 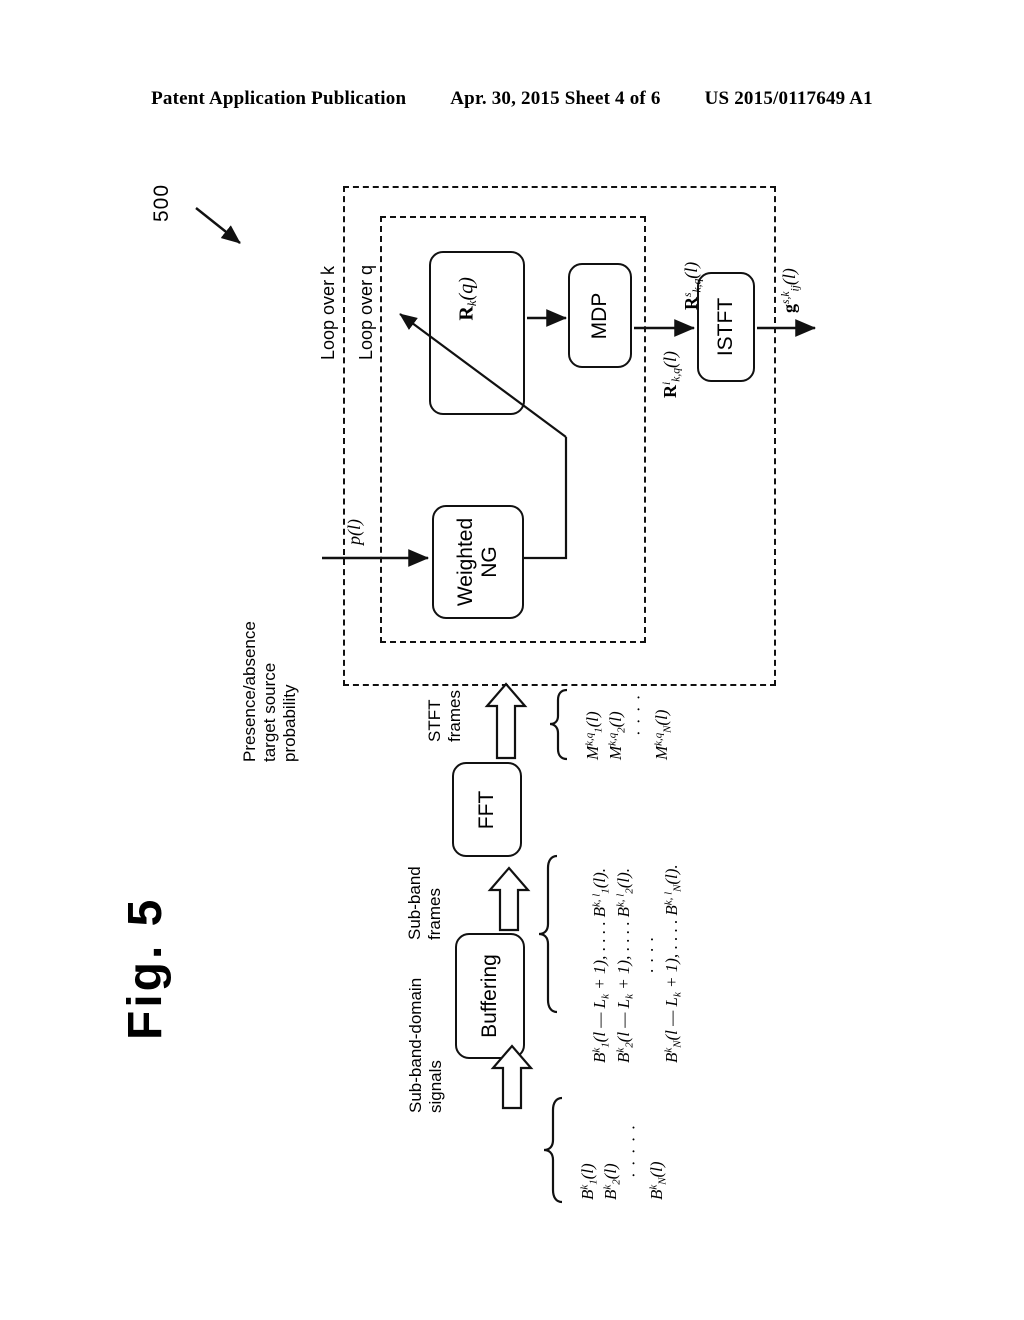 I want to click on stft-frames-annotation: STFT frames, so click(x=445, y=716).